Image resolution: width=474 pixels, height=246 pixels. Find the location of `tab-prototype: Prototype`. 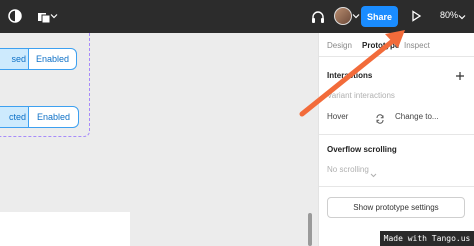

tab-prototype: Prototype is located at coordinates (380, 45).